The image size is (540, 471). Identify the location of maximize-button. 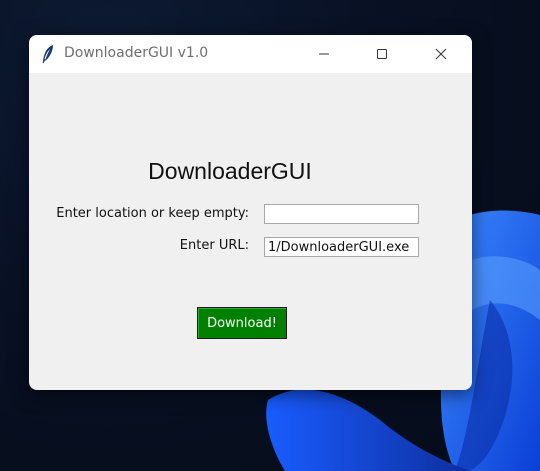
(382, 54).